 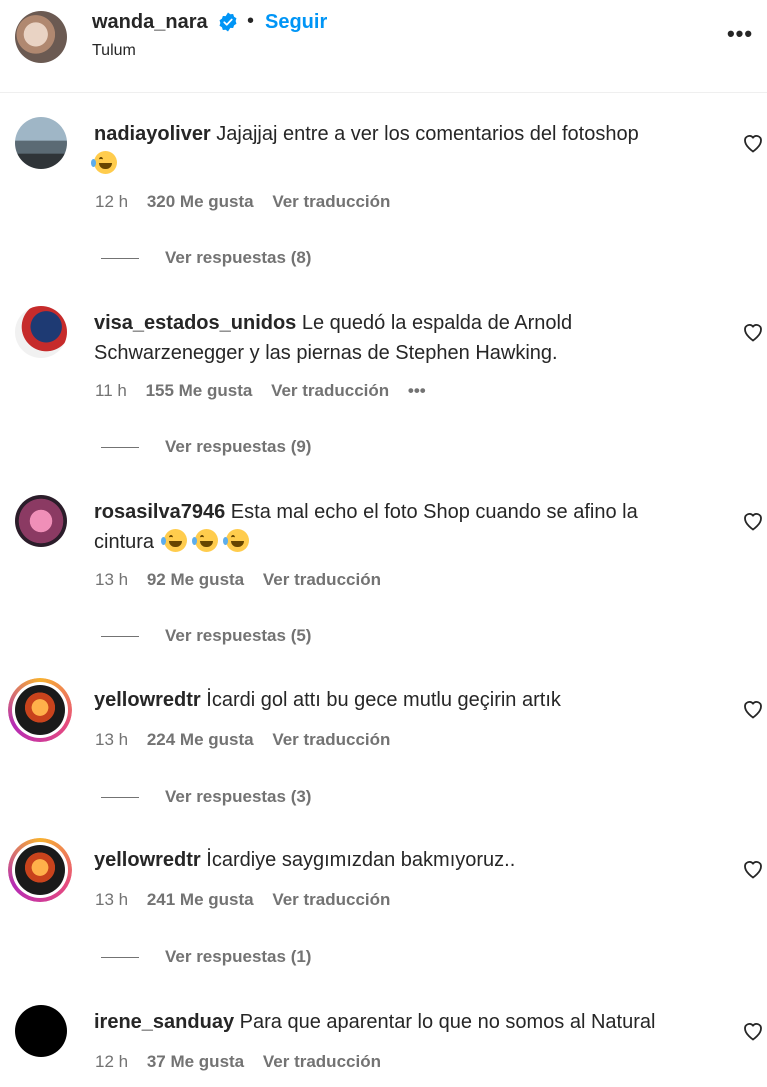 I want to click on comment-likes: 155 Me gusta, so click(x=199, y=390).